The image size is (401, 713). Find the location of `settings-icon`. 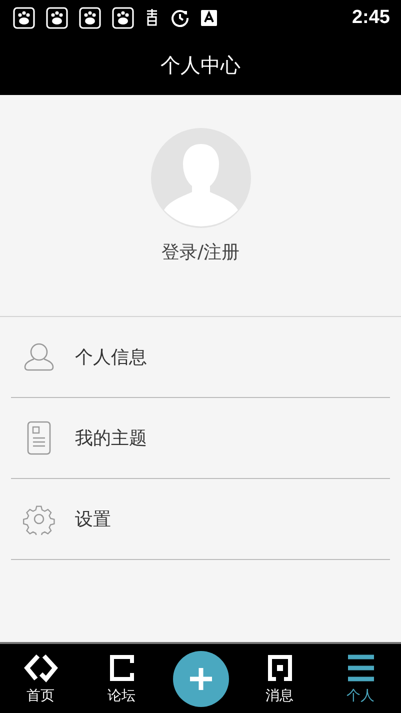

settings-icon is located at coordinates (39, 519).